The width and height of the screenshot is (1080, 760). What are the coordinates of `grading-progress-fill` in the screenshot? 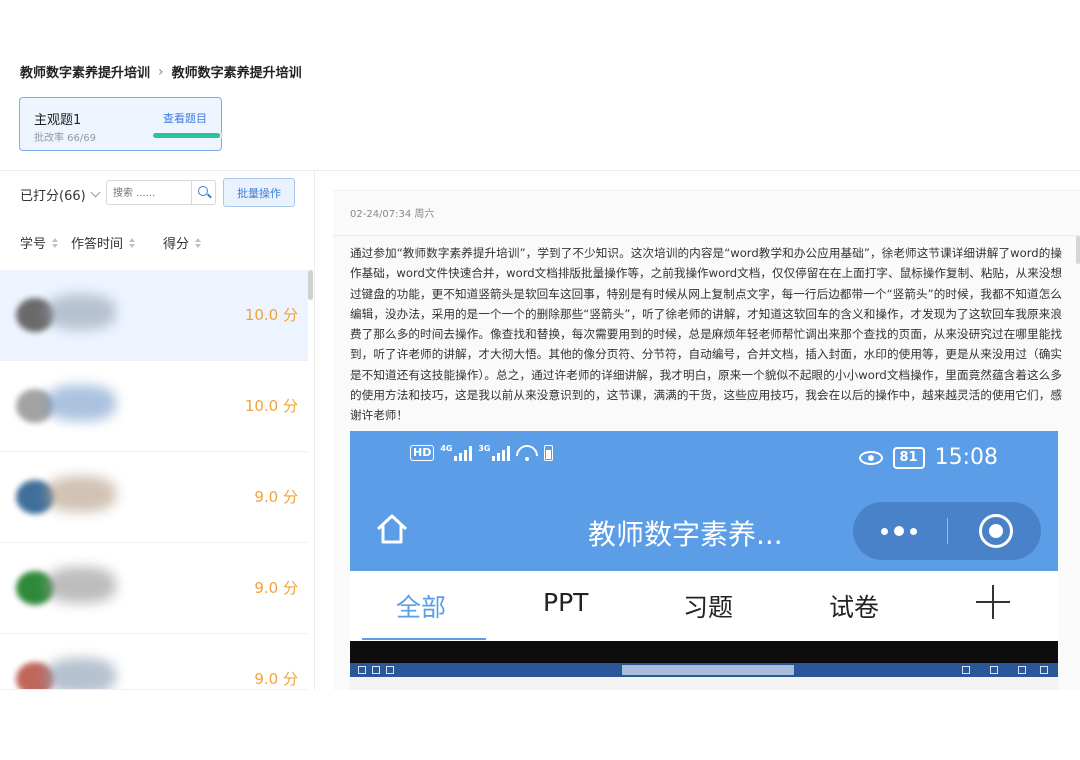 It's located at (186, 135).